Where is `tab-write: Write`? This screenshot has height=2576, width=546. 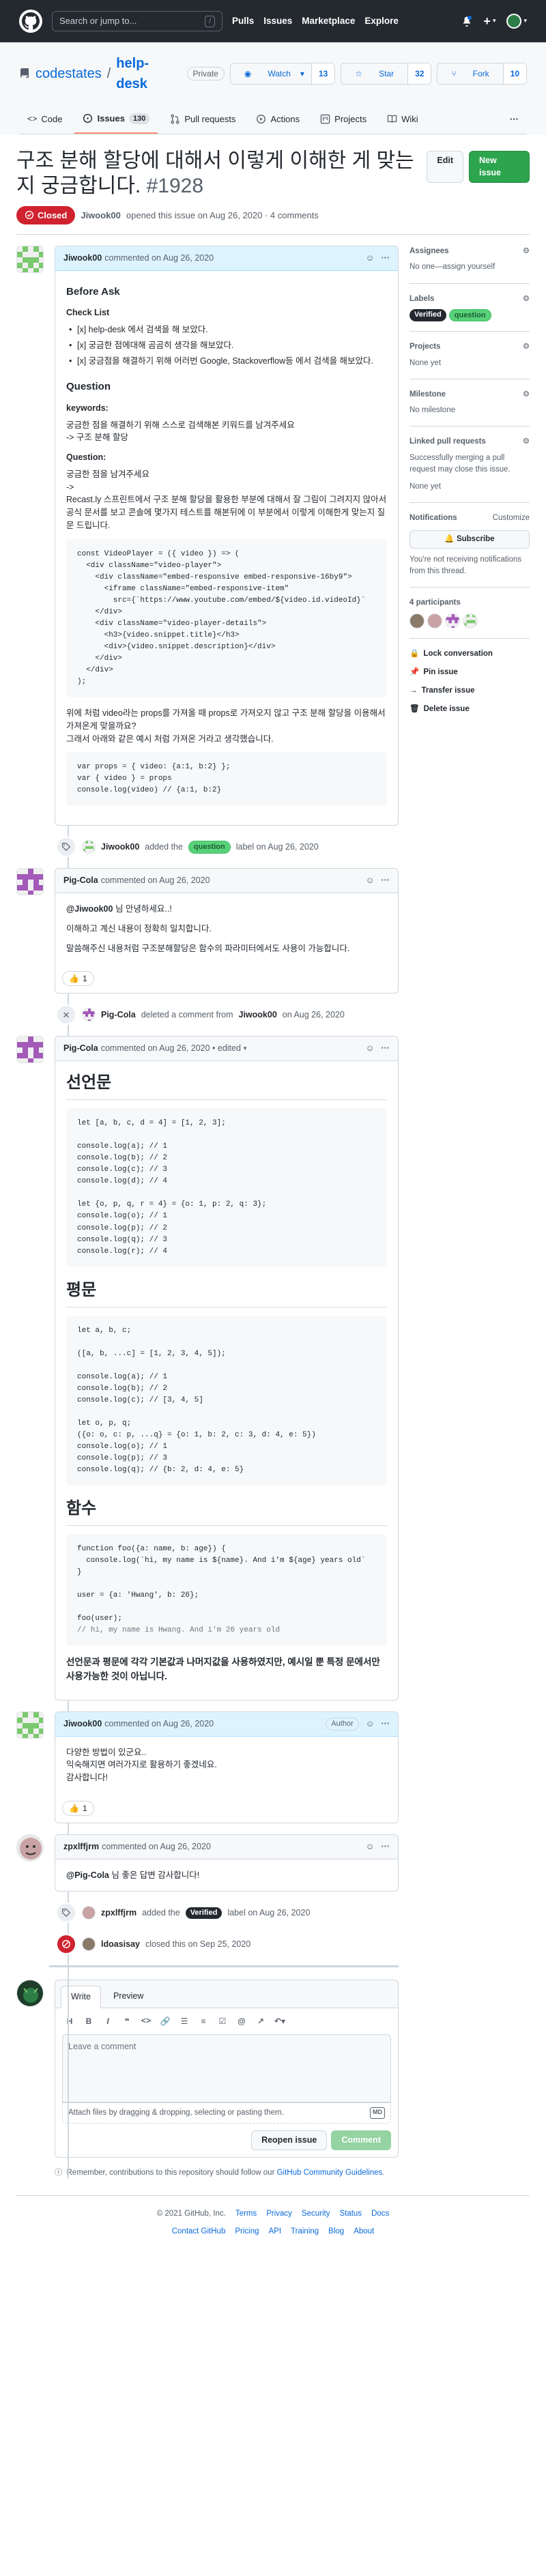 tab-write: Write is located at coordinates (81, 1997).